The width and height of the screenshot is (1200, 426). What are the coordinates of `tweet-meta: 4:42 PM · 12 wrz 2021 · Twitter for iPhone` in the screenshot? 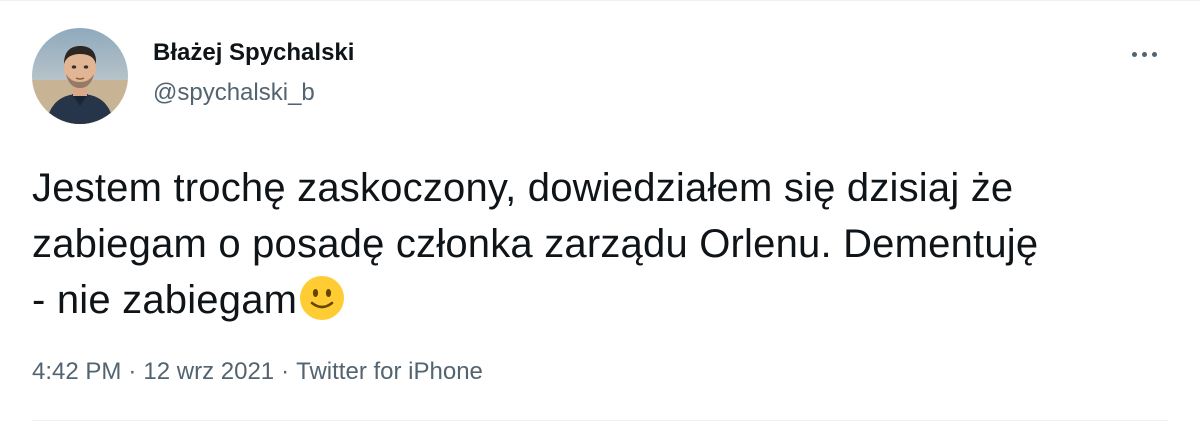 It's located at (257, 372).